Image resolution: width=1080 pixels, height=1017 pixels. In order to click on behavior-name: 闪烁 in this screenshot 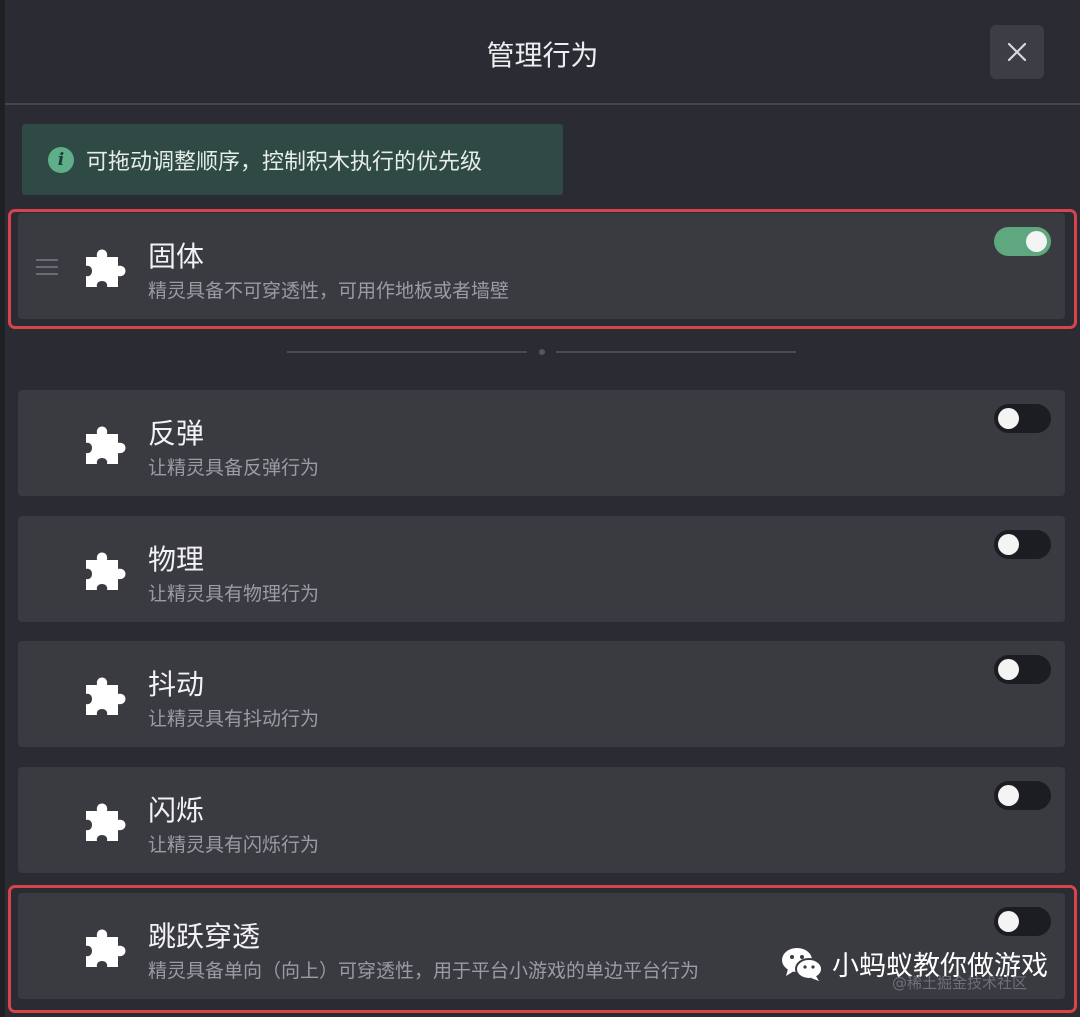, I will do `click(176, 810)`.